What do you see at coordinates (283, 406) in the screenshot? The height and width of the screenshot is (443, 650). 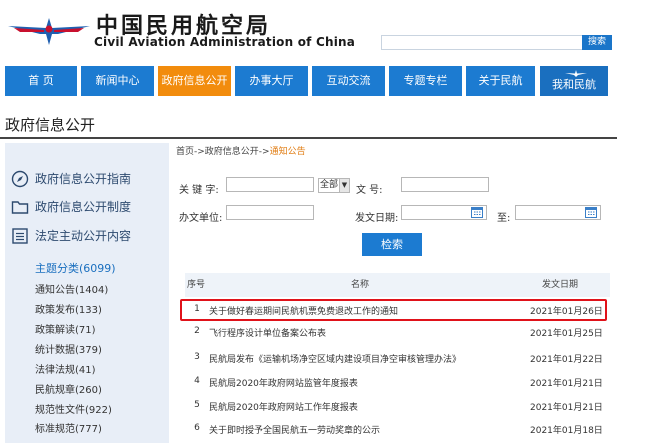 I see `row-title-link: 民航局2020年政府网站工作年度报表` at bounding box center [283, 406].